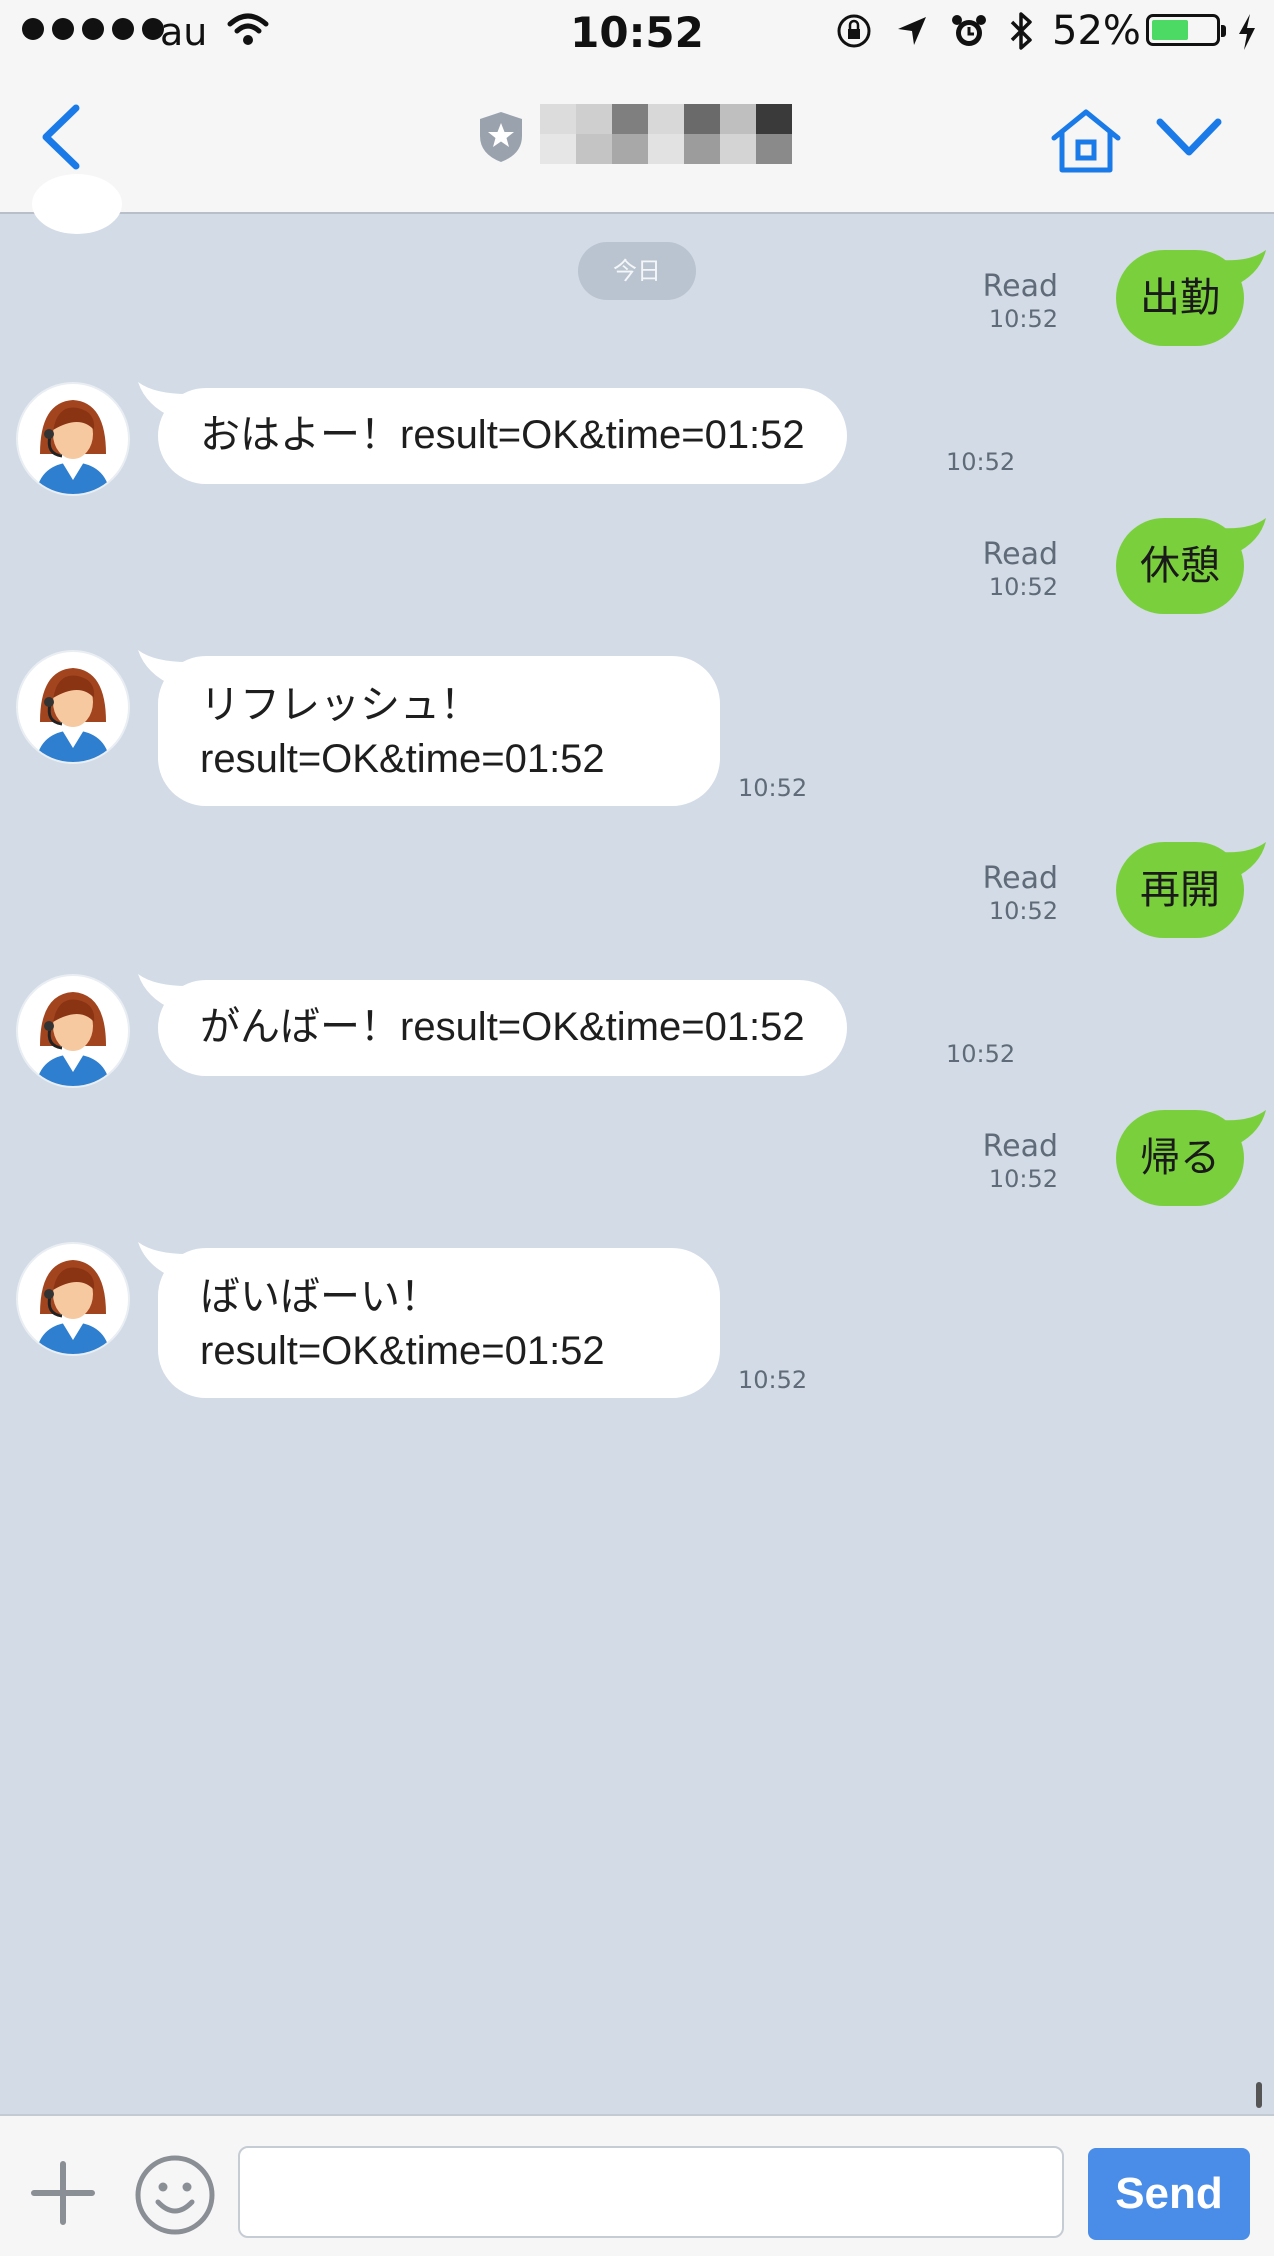 The width and height of the screenshot is (1274, 2256). Describe the element at coordinates (439, 1323) in the screenshot. I see `incoming-message-bubble: ばいばーい！ result=OK&time=01:52` at that location.